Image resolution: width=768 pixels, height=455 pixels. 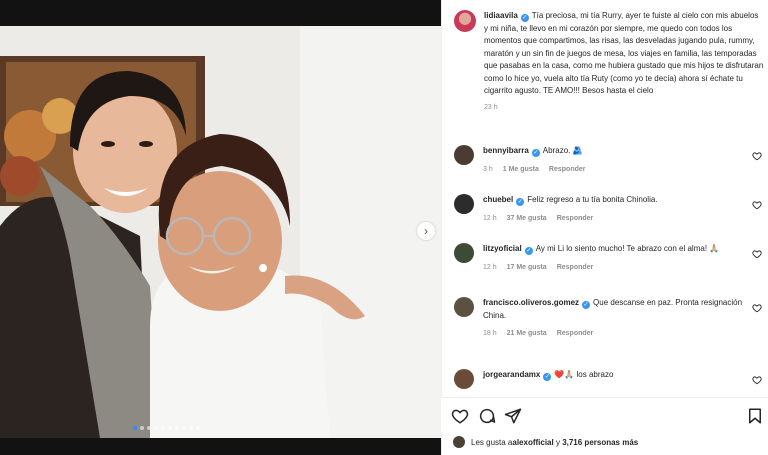 I want to click on comment-item: jorgearandamx ✓ ❤️🙏🏼 los abrazo, so click(x=610, y=379).